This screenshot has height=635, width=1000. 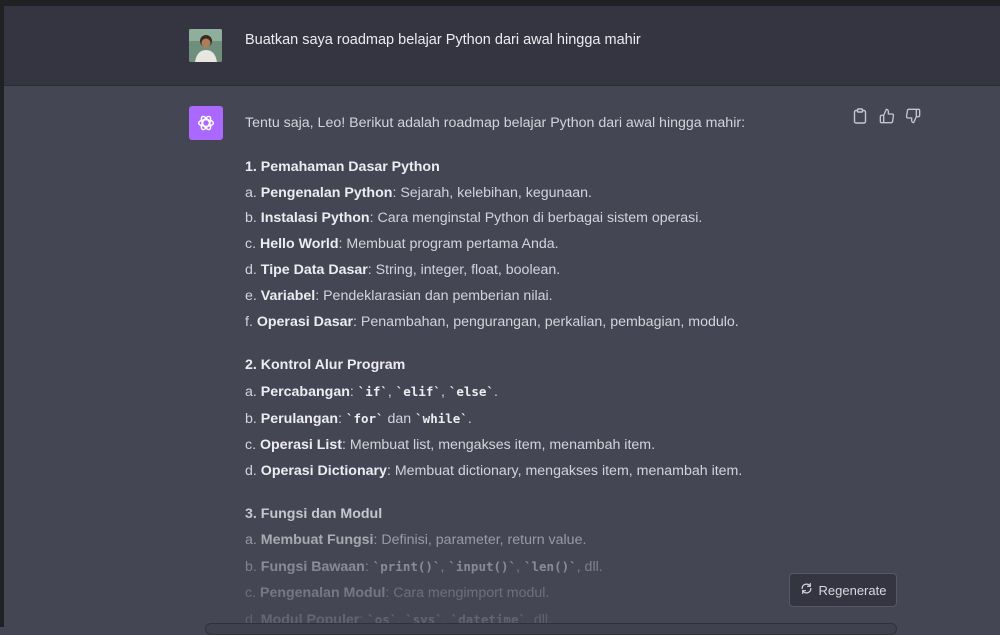 What do you see at coordinates (317, 540) in the screenshot?
I see `item-title: Membuat Fungsi` at bounding box center [317, 540].